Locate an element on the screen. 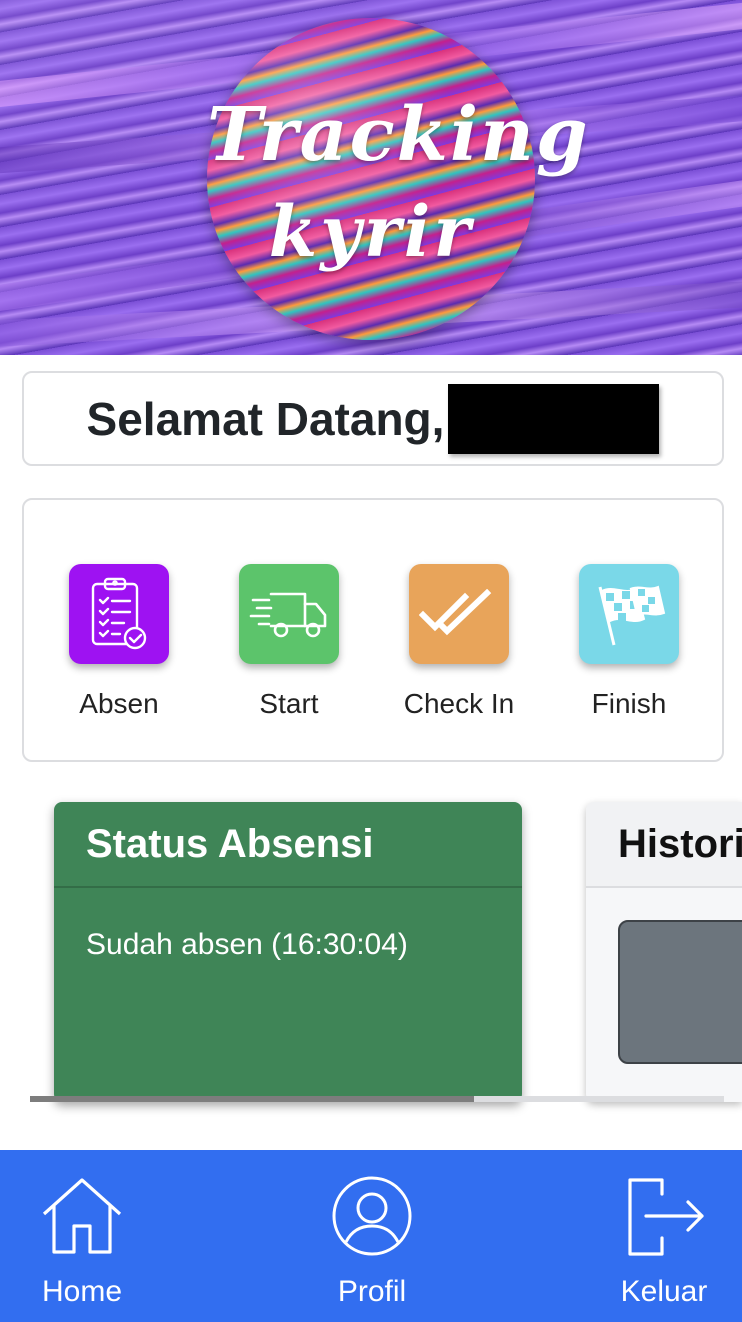  welcome-greeting: Selamat Datang, is located at coordinates (265, 418).